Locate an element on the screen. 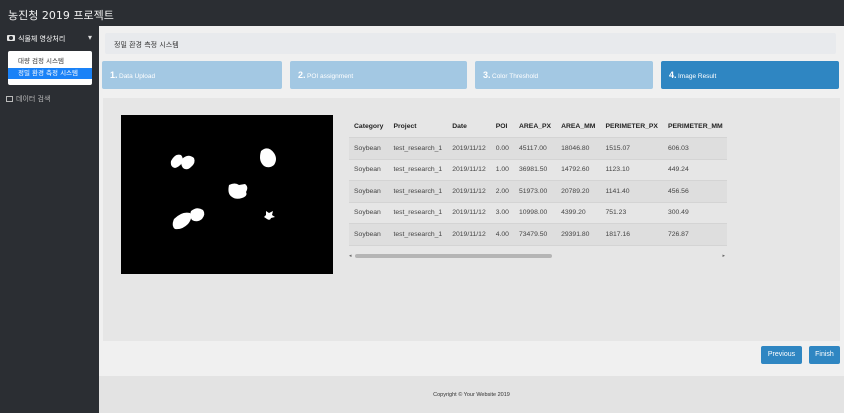 The image size is (844, 413). table-cell: 0.00 is located at coordinates (502, 148).